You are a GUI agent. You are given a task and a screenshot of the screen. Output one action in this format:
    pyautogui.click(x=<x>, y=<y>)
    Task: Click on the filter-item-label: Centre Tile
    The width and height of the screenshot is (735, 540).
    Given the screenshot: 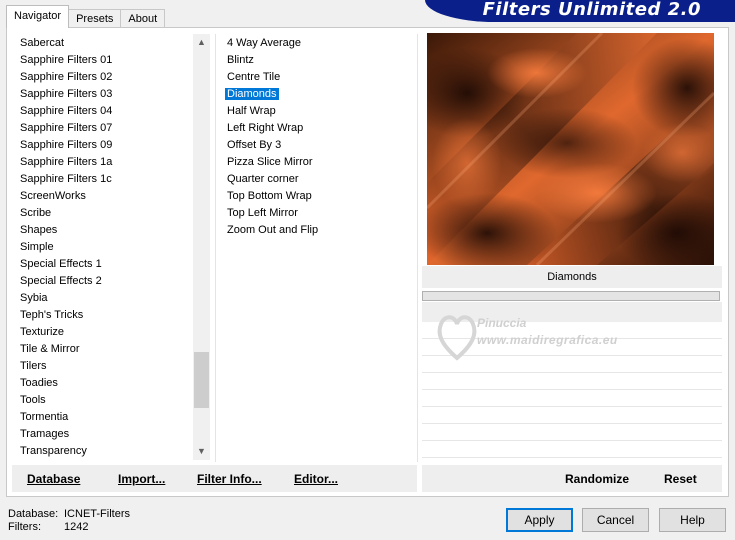 What is the action you would take?
    pyautogui.click(x=254, y=77)
    